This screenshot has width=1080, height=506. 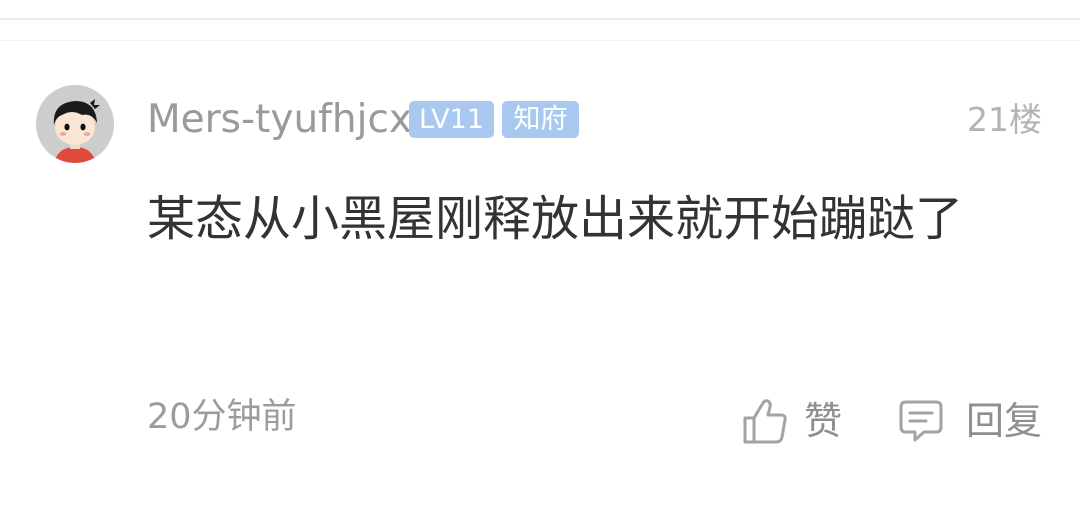 I want to click on username: Mers-tyufhjcx, so click(x=279, y=120).